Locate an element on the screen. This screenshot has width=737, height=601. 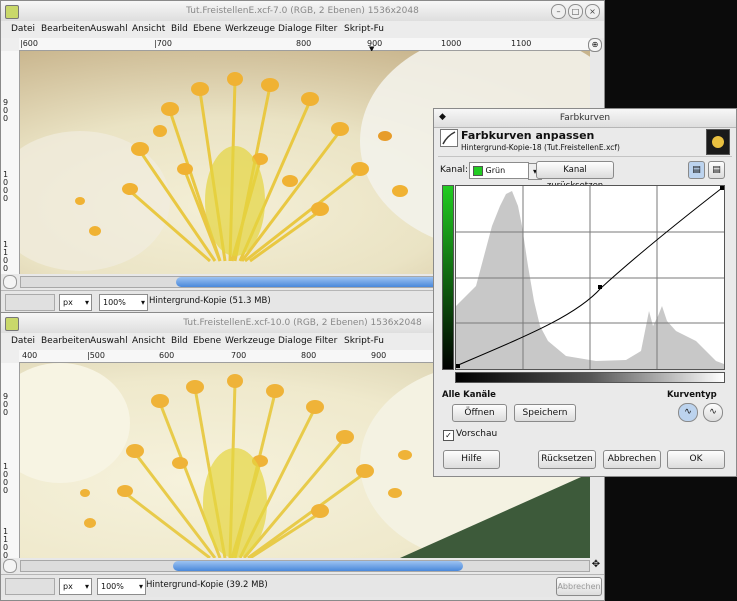
curve-control-point is located at coordinates (600, 287).